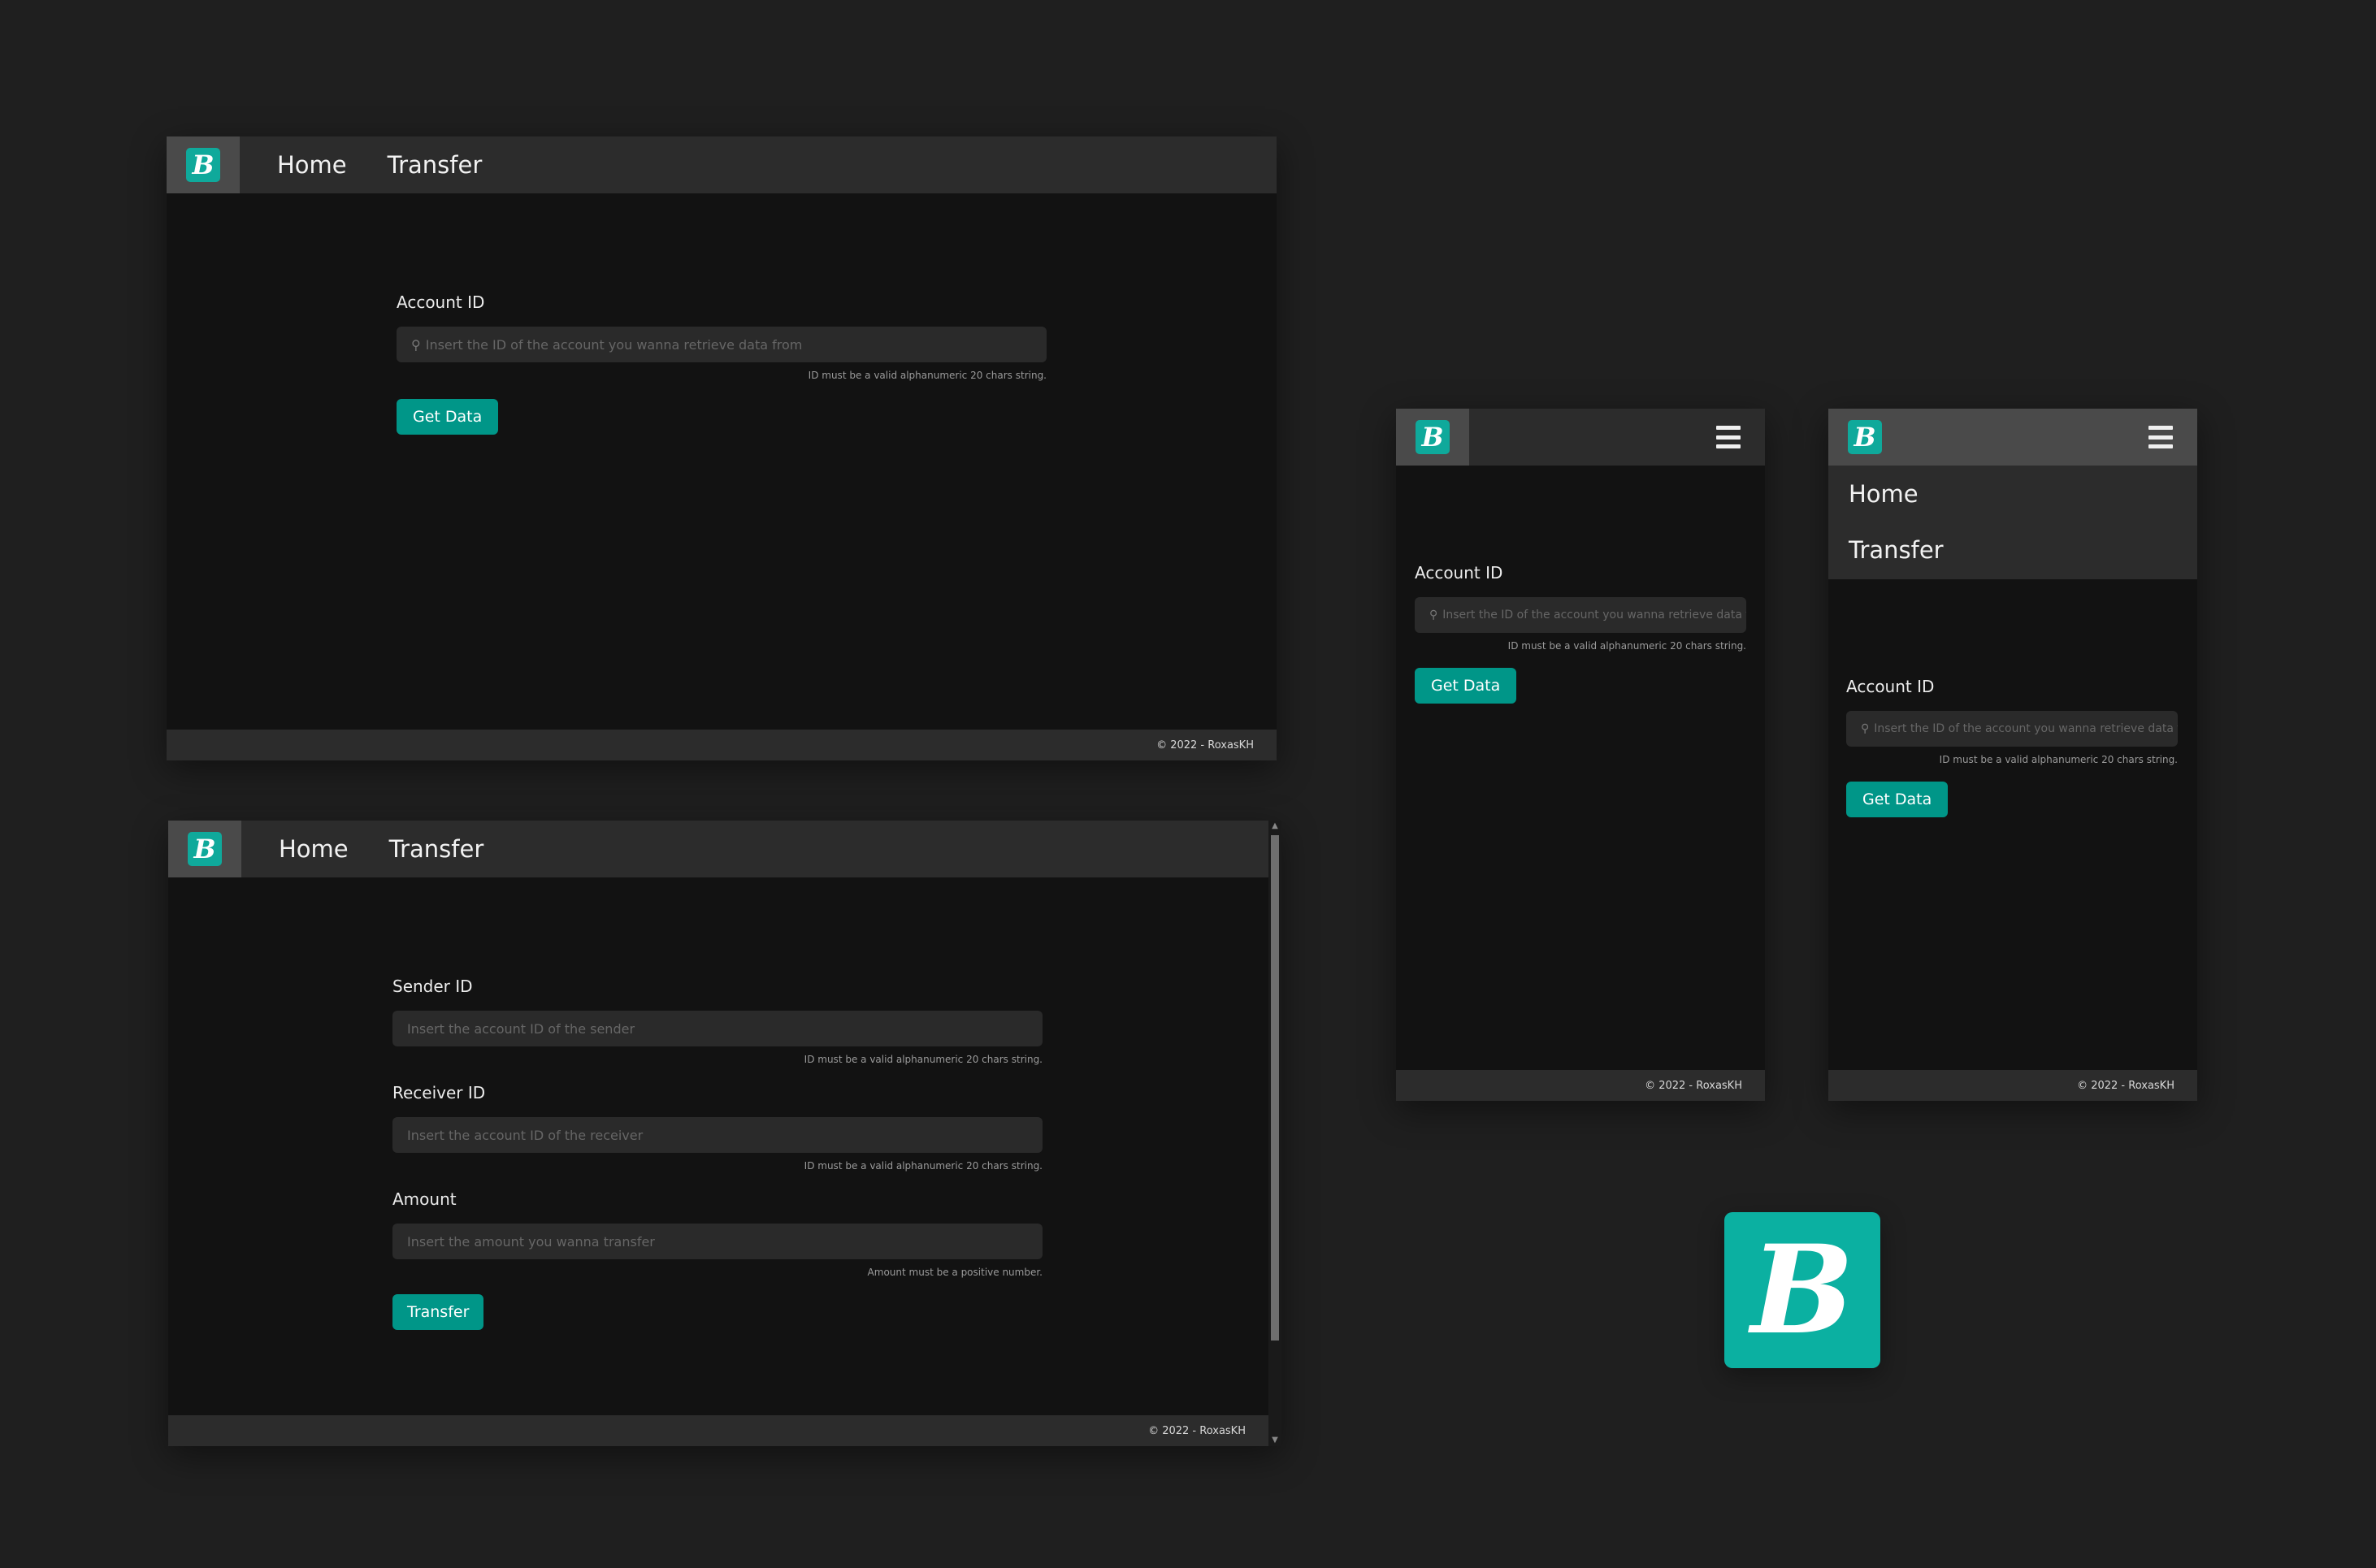  I want to click on receiver-id-input: Insert the account ID of the receiver, so click(717, 1135).